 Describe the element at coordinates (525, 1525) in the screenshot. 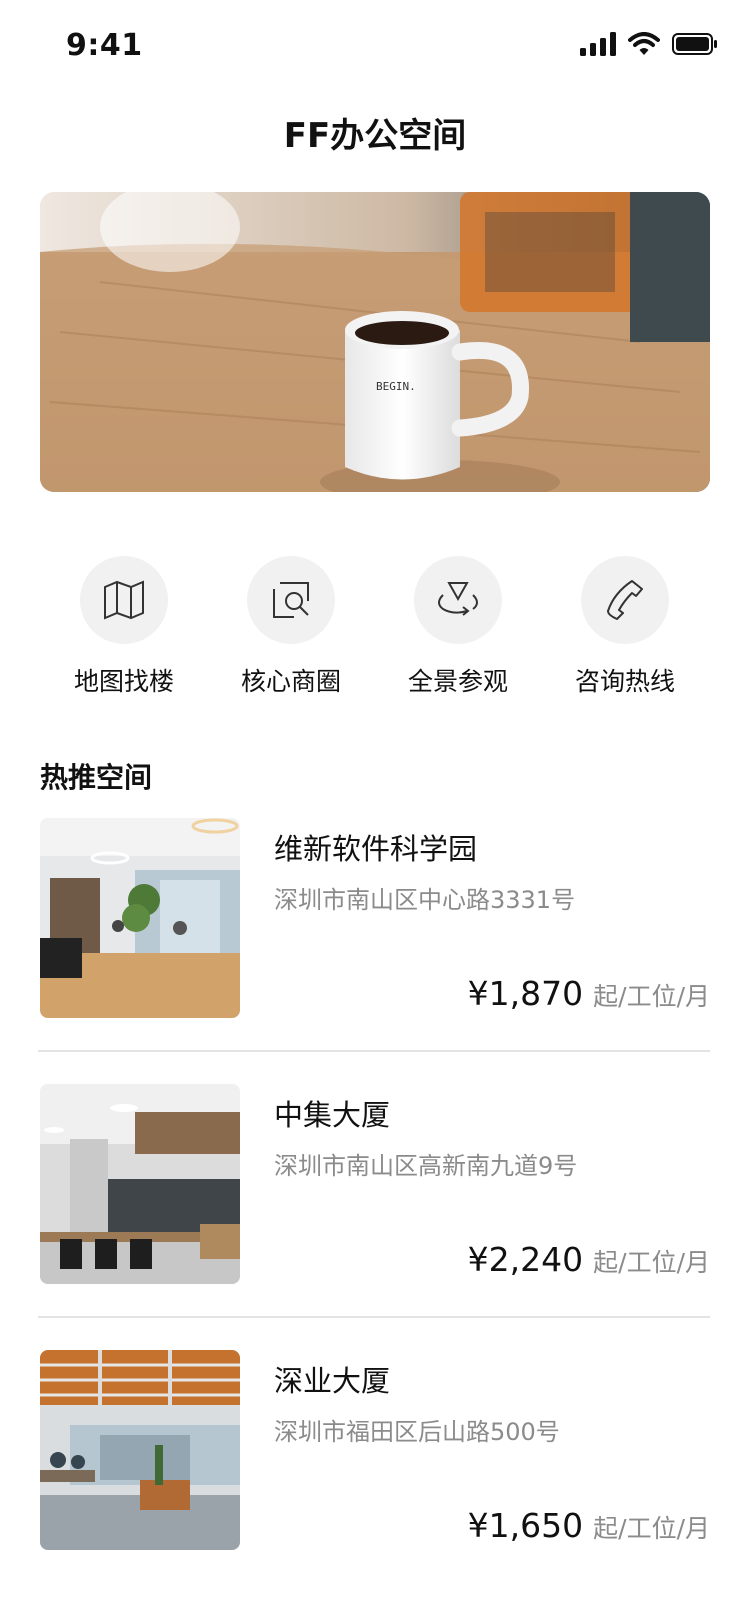

I see `listing-price: ¥1,650` at that location.